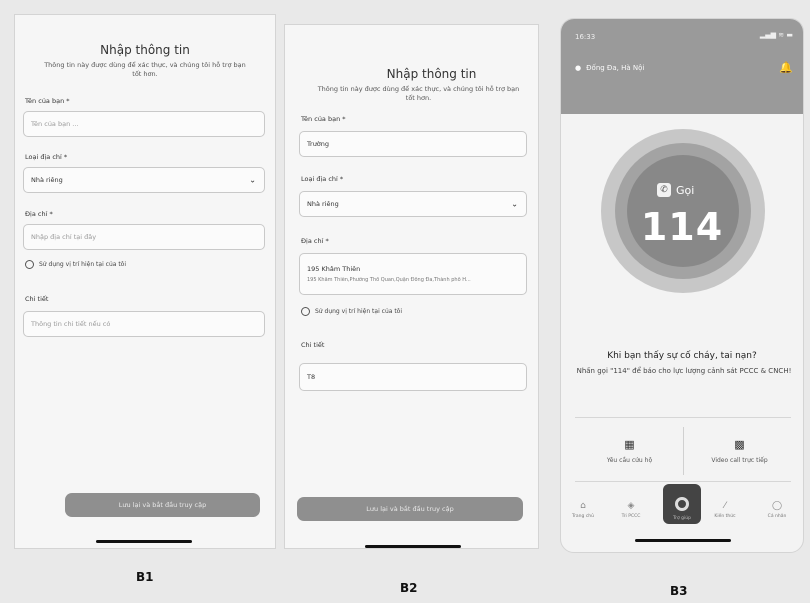  I want to click on video-icon: ▩, so click(739, 444).